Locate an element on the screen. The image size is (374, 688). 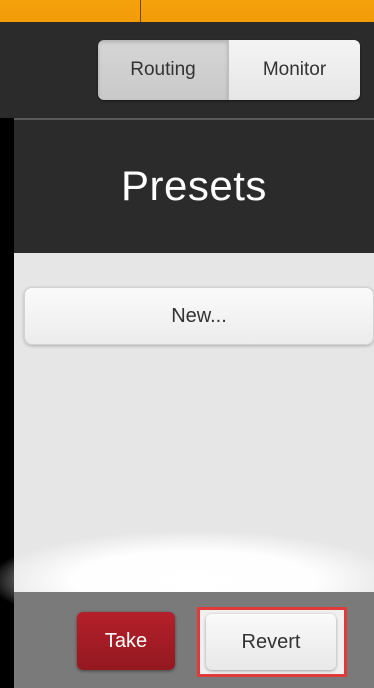
top-header: Routing Monitor is located at coordinates (187, 70).